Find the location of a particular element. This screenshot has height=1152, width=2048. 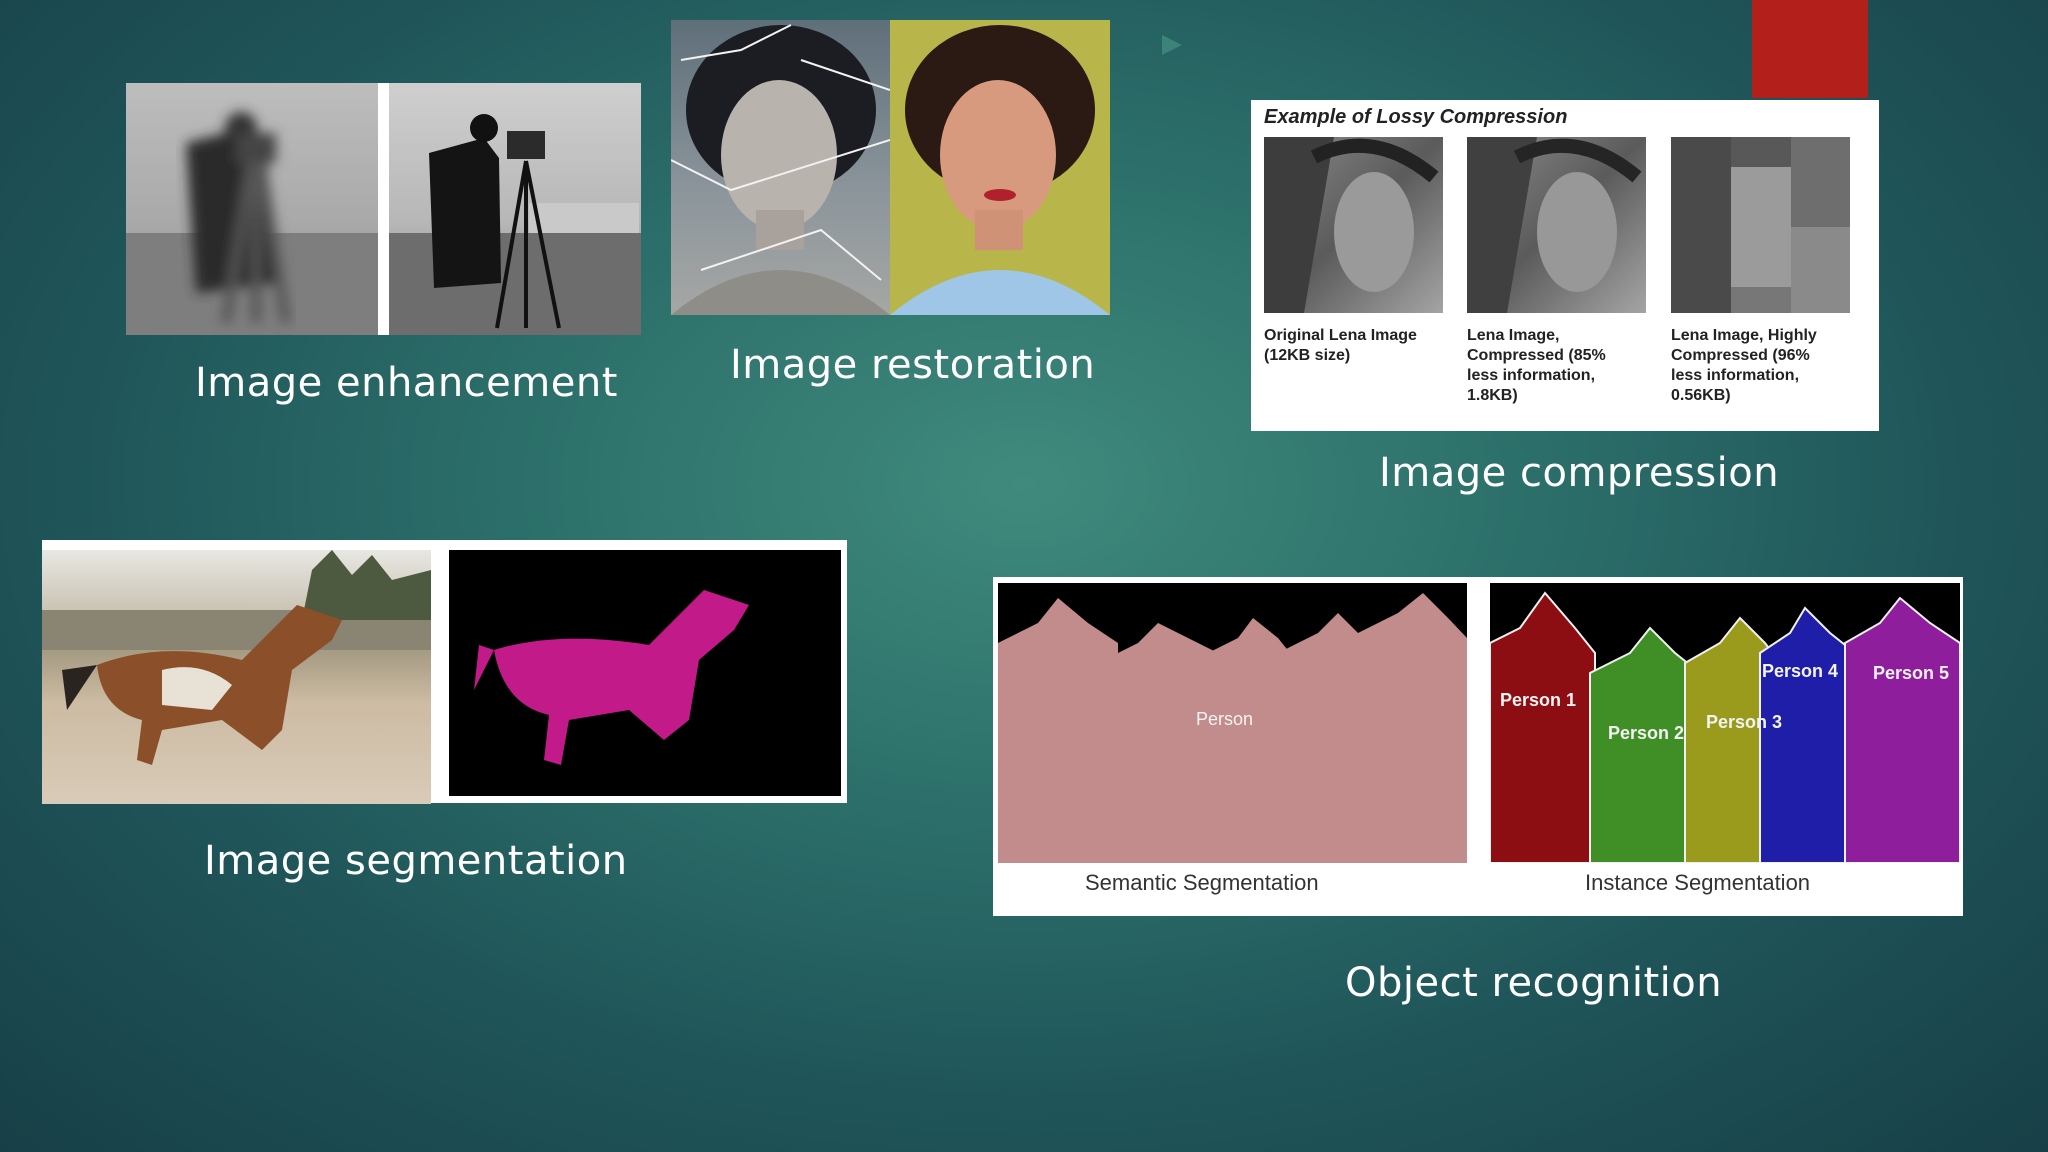

compression-figure-title: Example of Lossy Compression is located at coordinates (1416, 117).